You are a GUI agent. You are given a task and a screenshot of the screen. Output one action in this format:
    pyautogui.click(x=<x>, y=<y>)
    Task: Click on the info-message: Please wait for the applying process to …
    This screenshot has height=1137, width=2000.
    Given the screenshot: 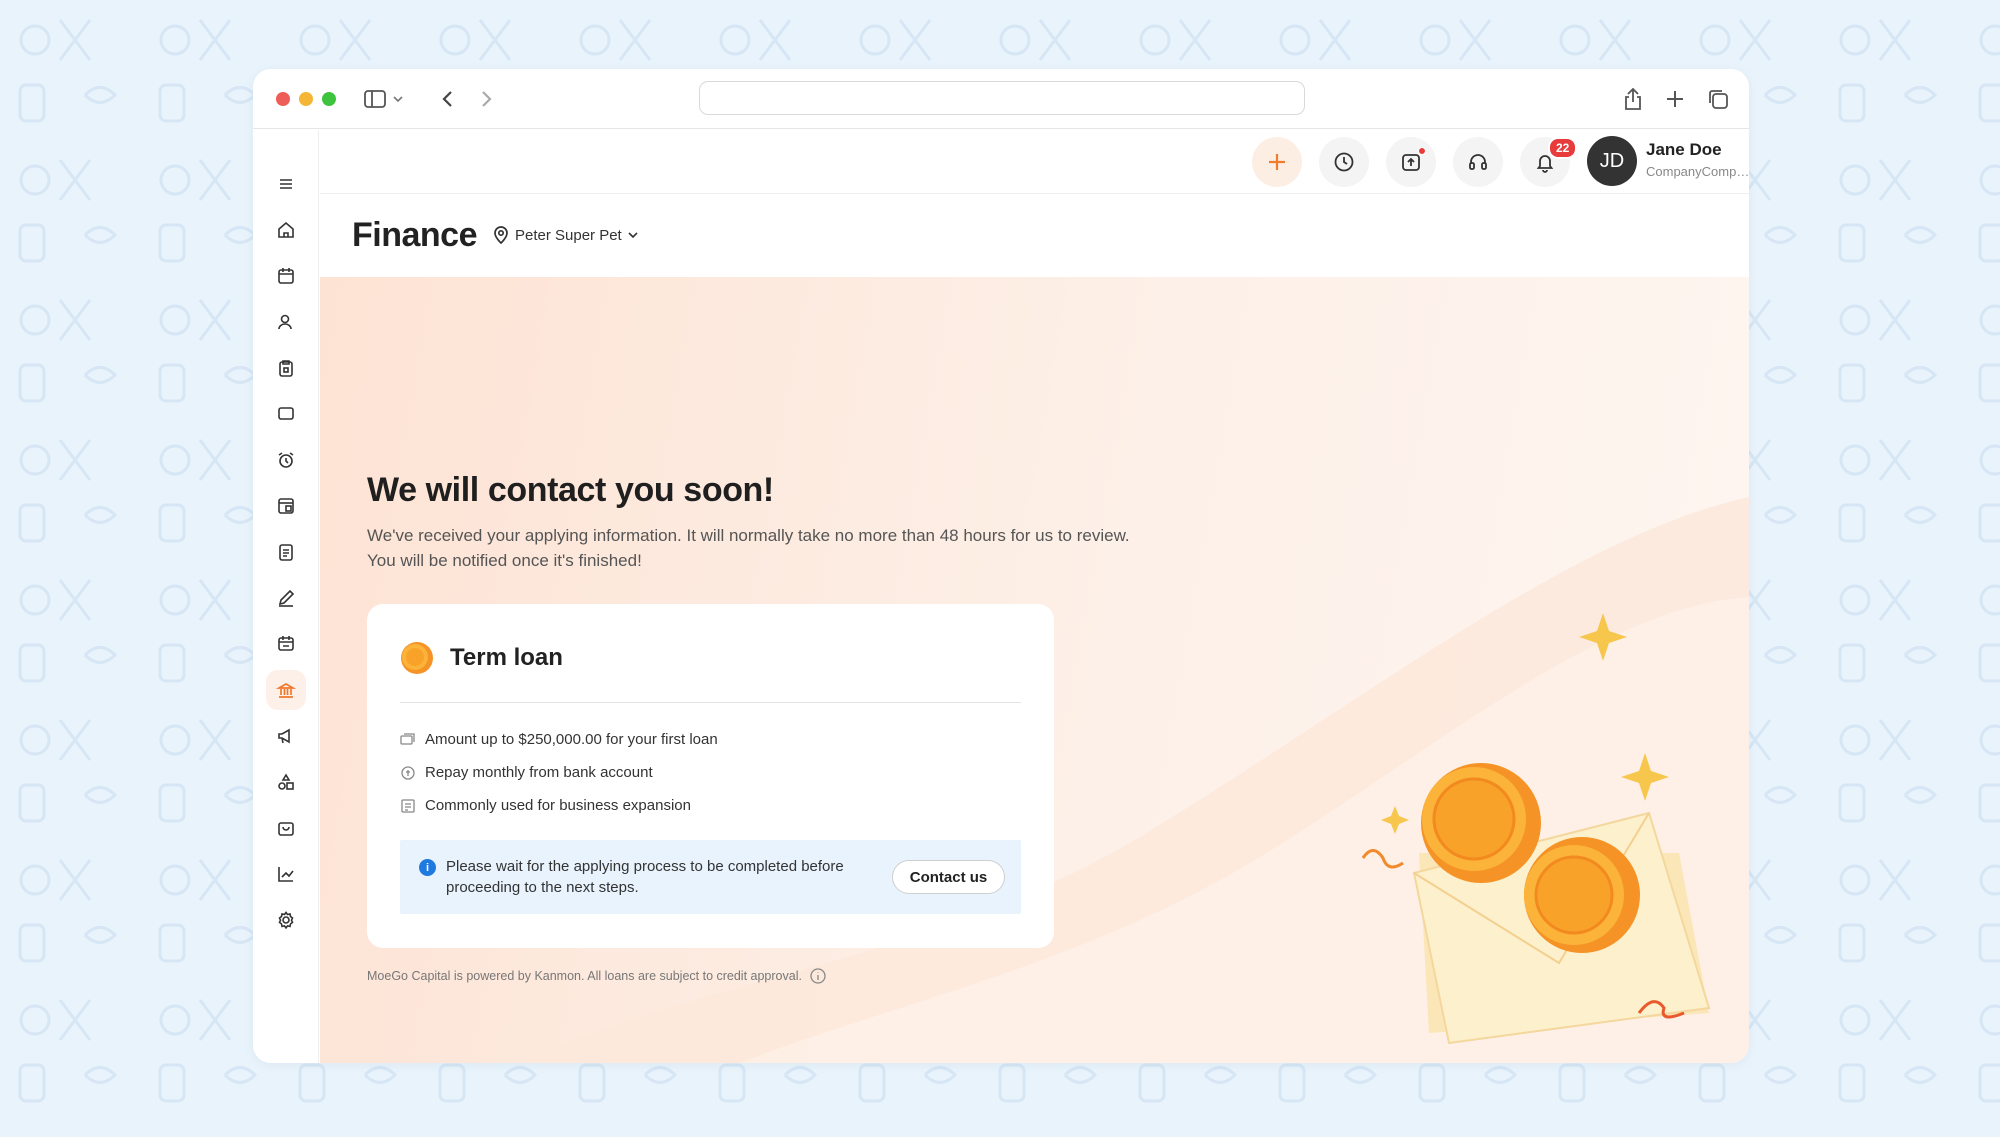 What is the action you would take?
    pyautogui.click(x=645, y=877)
    